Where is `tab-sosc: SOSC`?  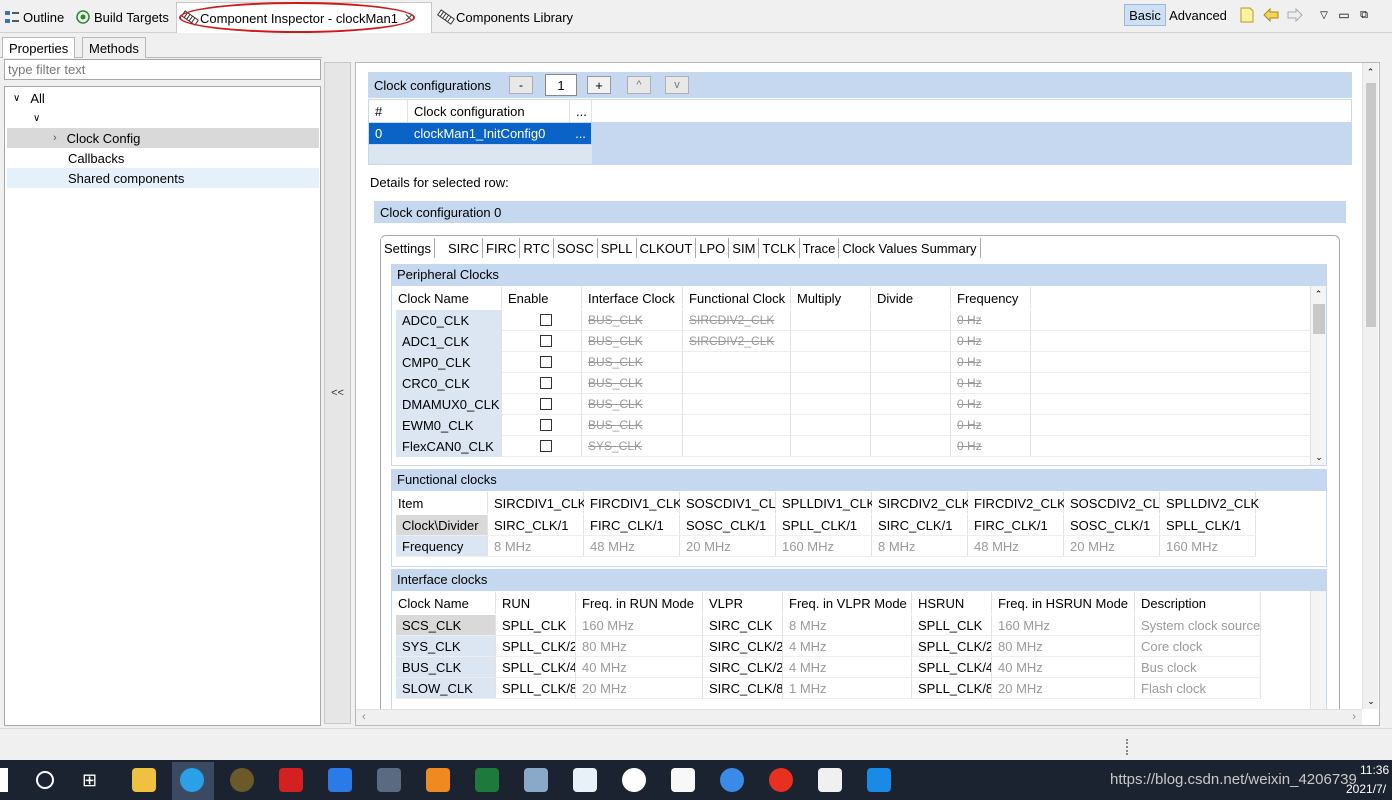 tab-sosc: SOSC is located at coordinates (576, 248).